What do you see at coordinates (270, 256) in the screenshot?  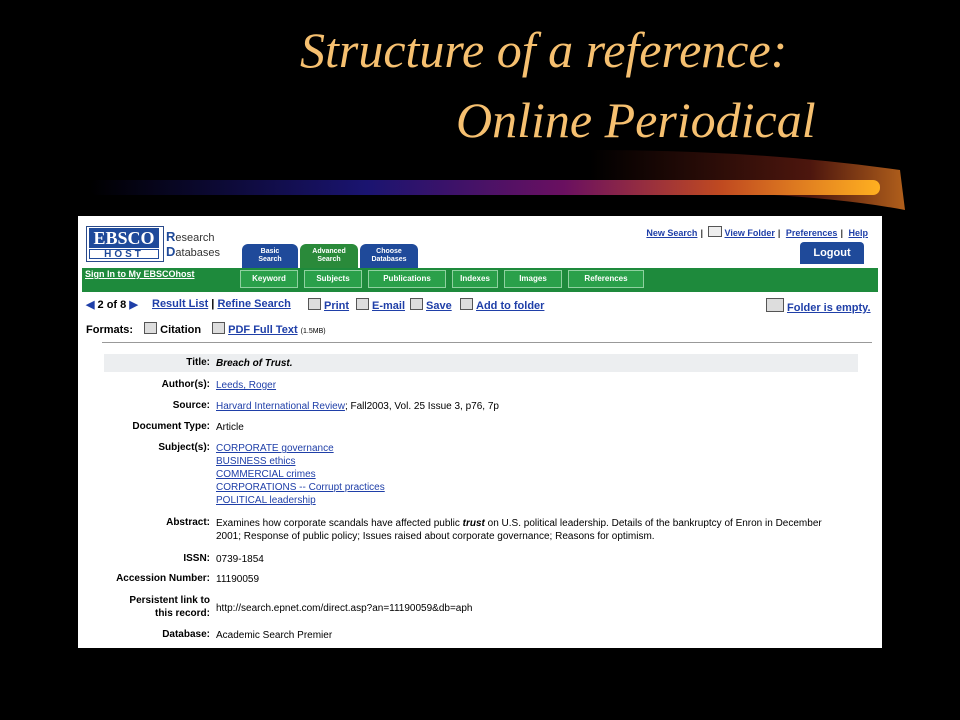 I see `tab-basic-search: Basic Search` at bounding box center [270, 256].